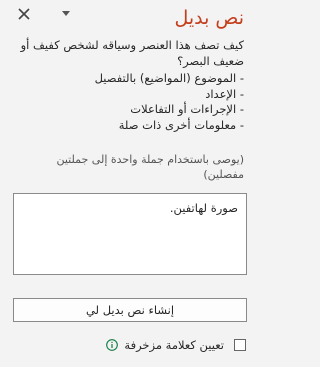 The height and width of the screenshot is (367, 320). Describe the element at coordinates (209, 18) in the screenshot. I see `pane-title: نص بديل` at that location.